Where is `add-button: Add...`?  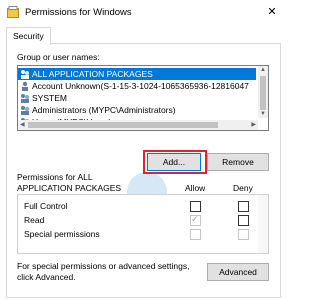
add-button: Add... is located at coordinates (174, 162).